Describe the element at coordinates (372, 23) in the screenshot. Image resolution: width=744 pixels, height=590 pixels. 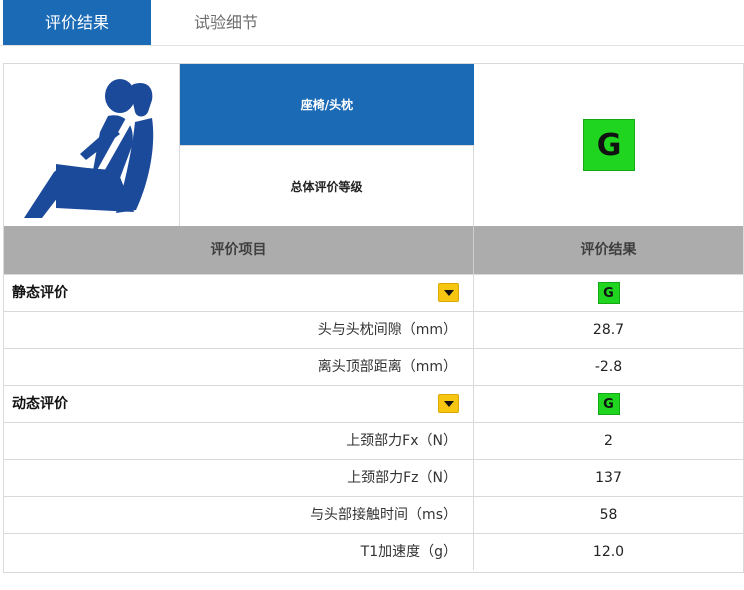
I see `tab-bar: 评价结果 试验细节` at that location.